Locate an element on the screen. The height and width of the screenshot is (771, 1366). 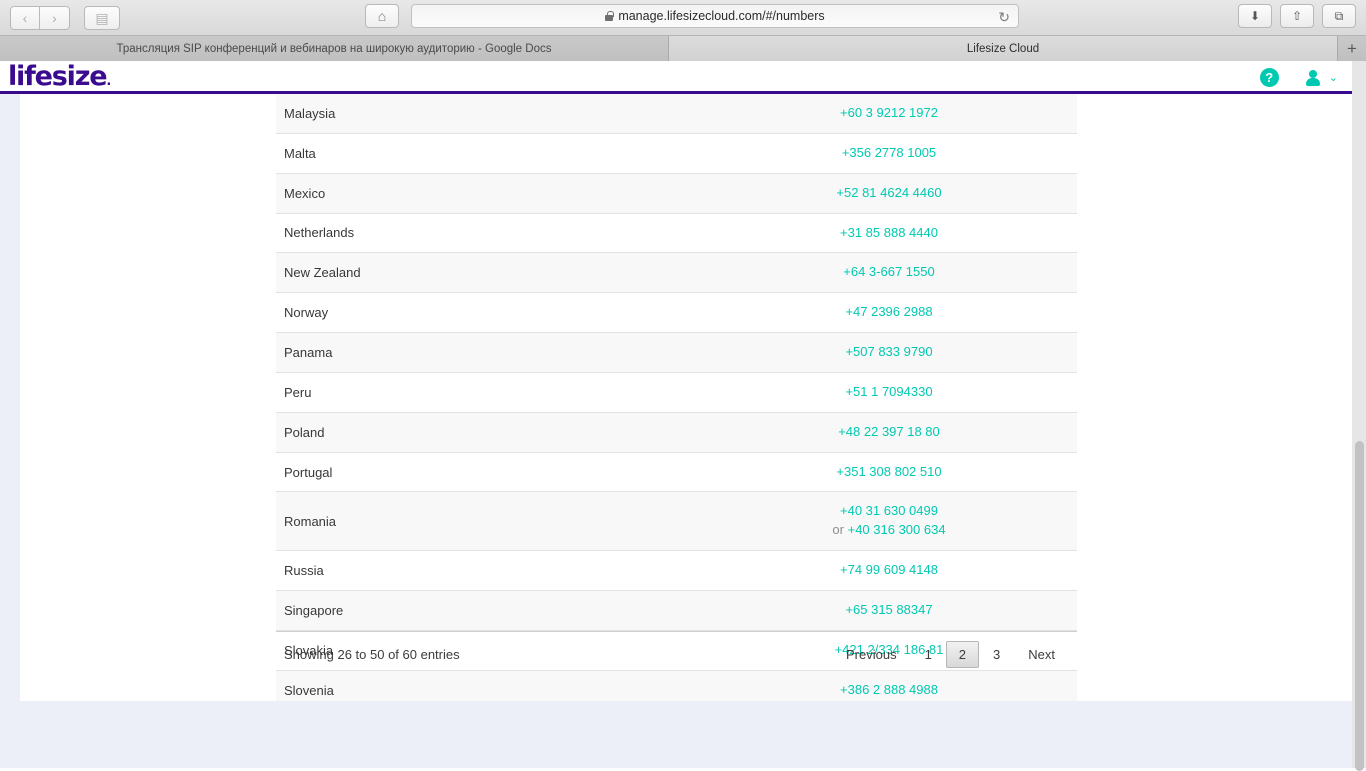
country-cell: Romania is located at coordinates (310, 521).